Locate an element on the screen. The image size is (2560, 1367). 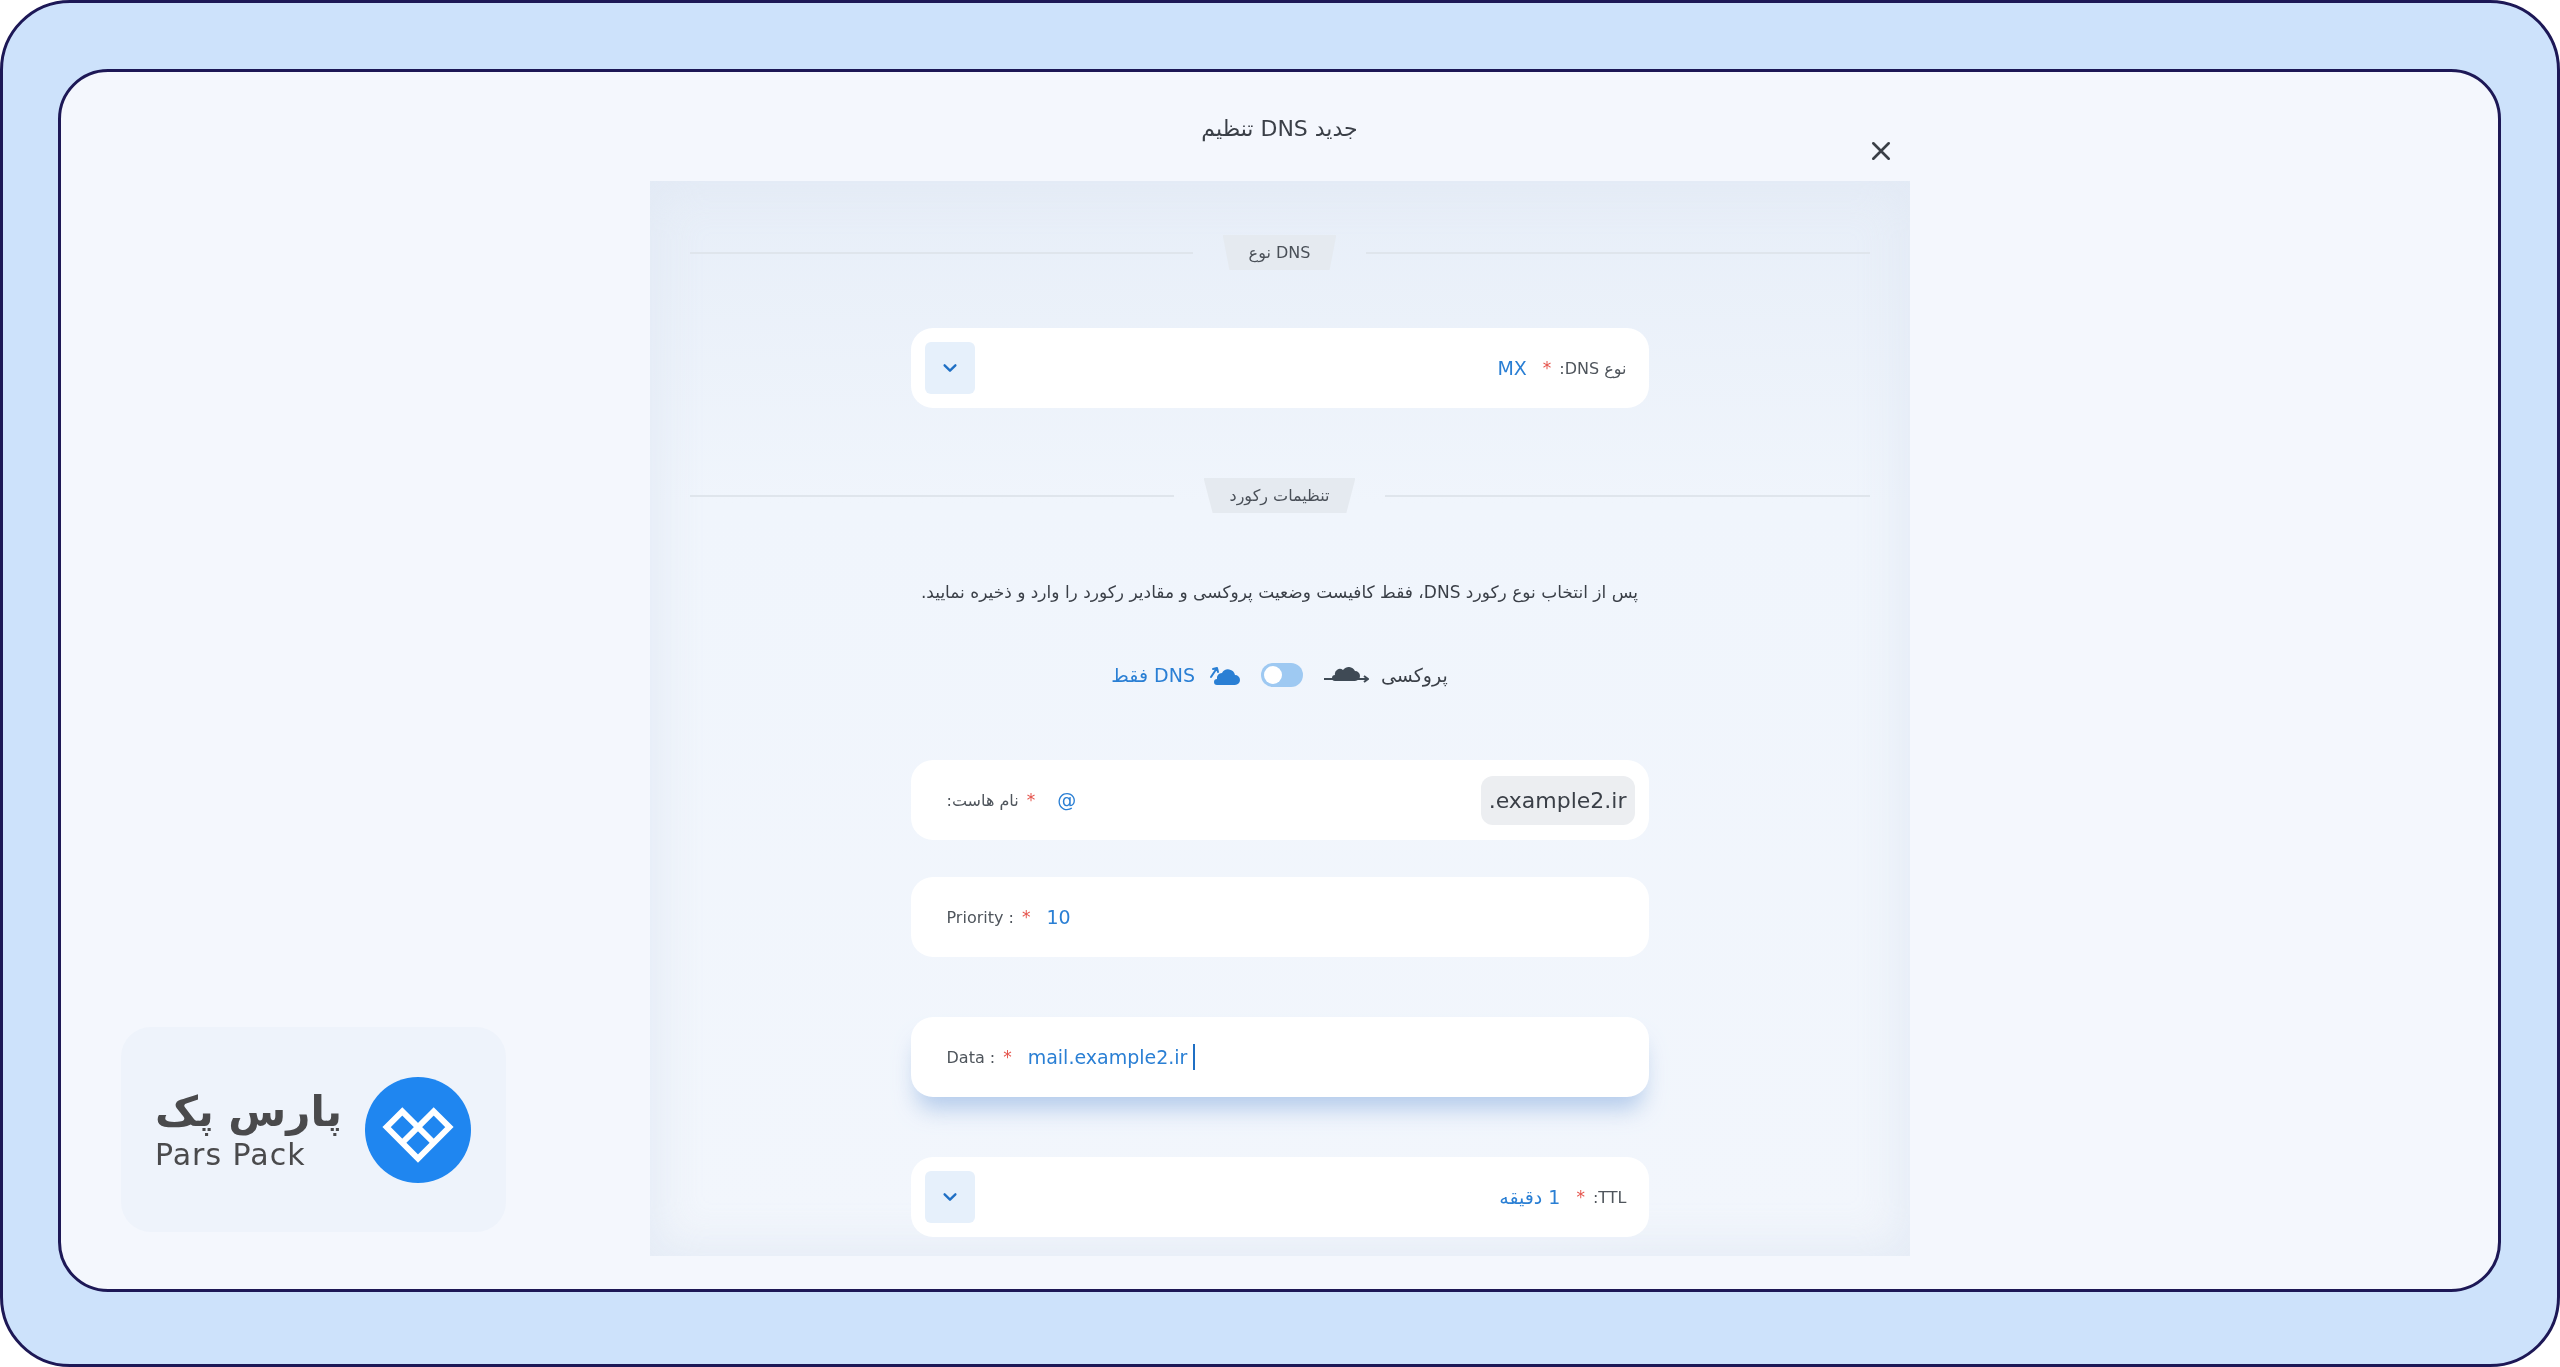
field-label: نوع DNS: is located at coordinates (1593, 368).